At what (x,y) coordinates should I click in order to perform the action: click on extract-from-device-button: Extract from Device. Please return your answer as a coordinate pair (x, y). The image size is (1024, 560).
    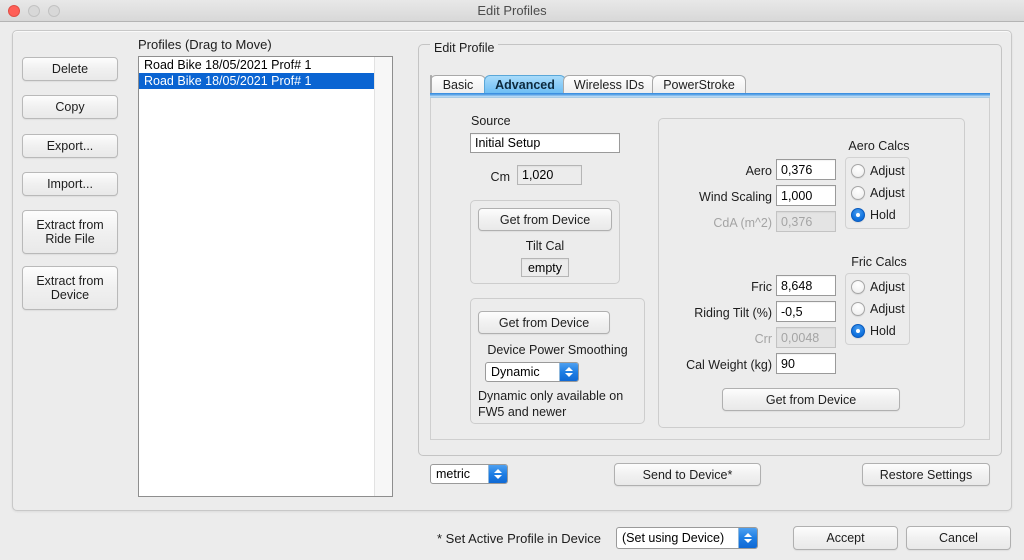
    Looking at the image, I should click on (70, 288).